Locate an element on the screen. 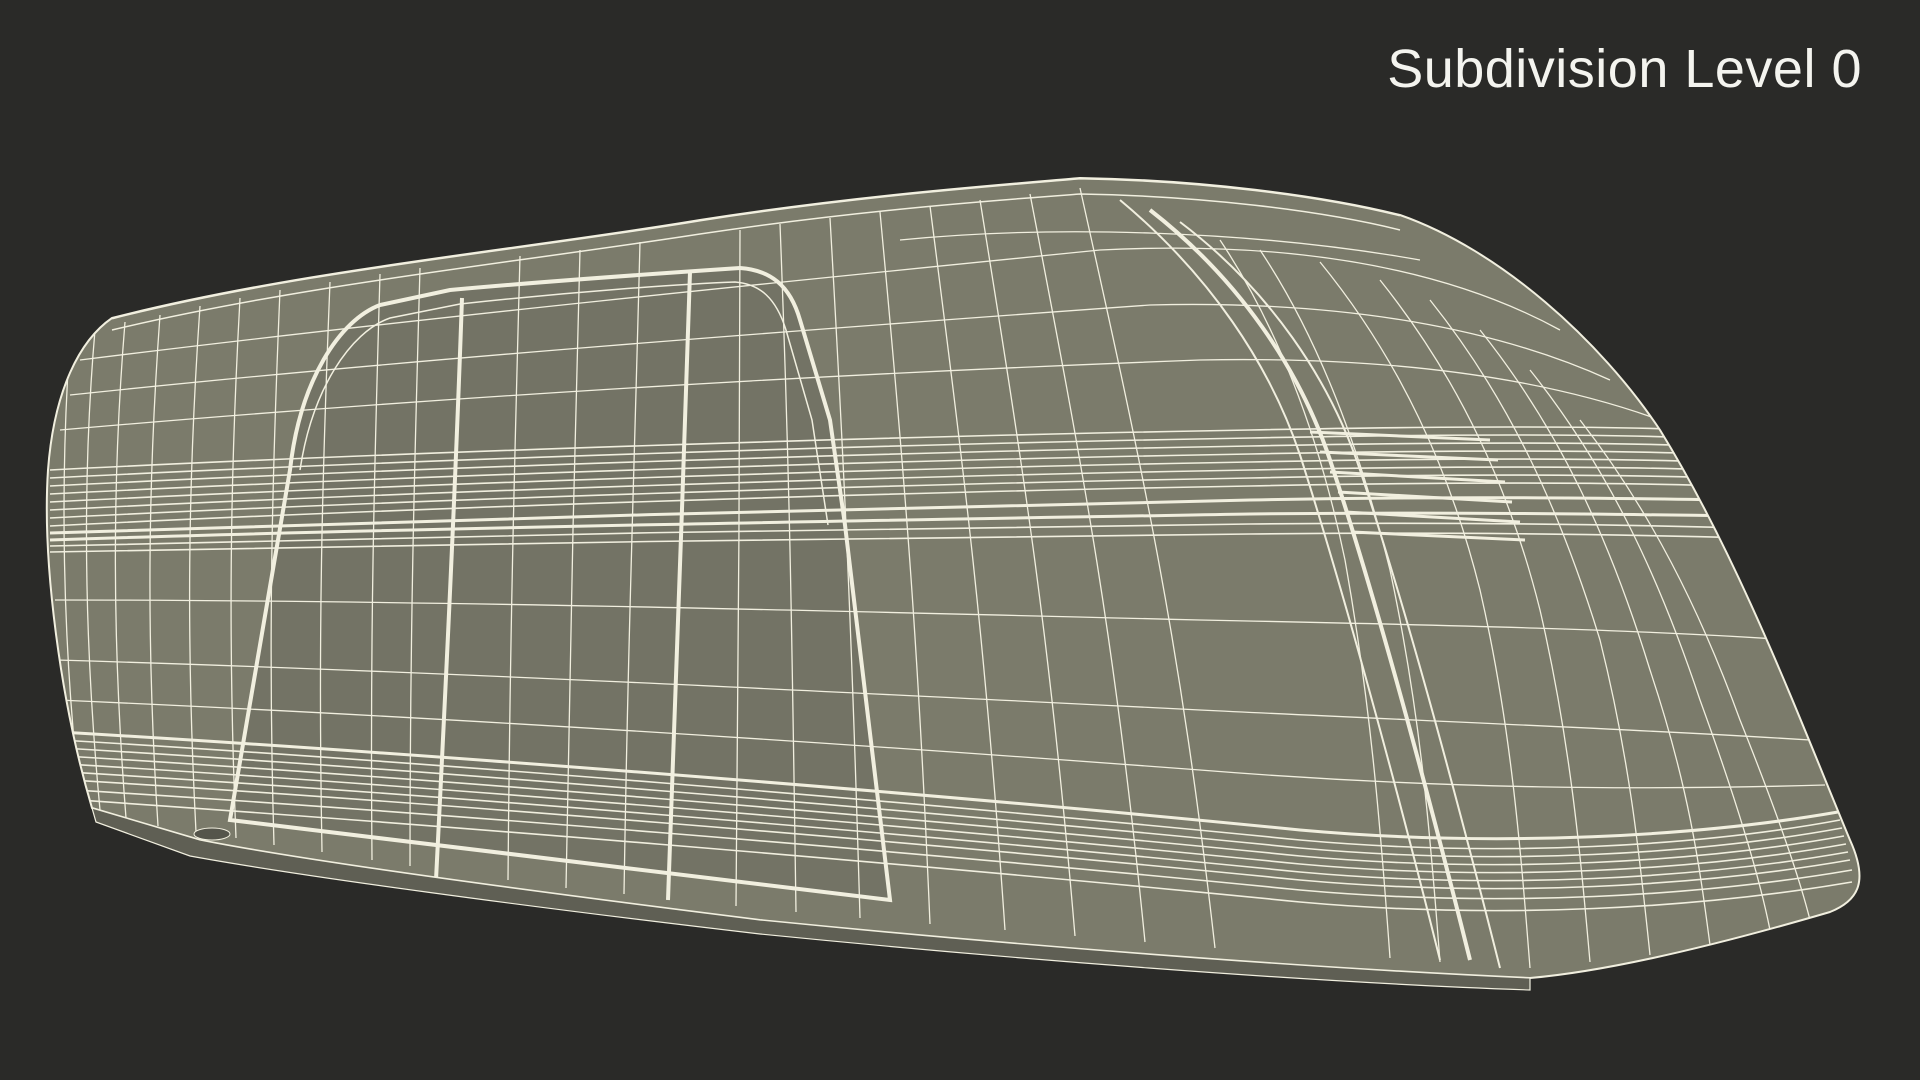  subdivision-level-label: Subdivision Level 0 is located at coordinates (1624, 69).